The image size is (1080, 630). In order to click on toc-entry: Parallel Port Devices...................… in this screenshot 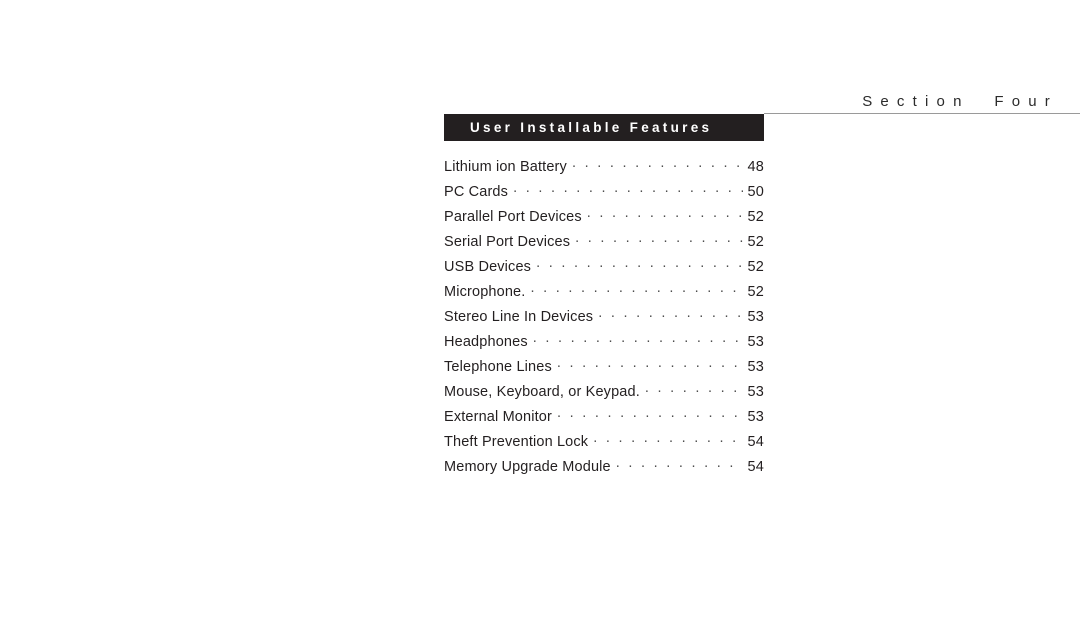, I will do `click(604, 219)`.